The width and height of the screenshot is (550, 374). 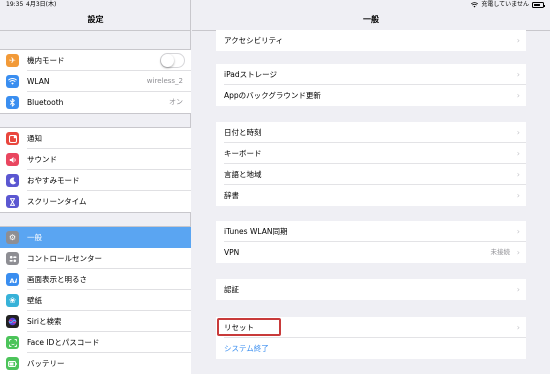 I want to click on status-date: 4月3日(木), so click(x=41, y=4).